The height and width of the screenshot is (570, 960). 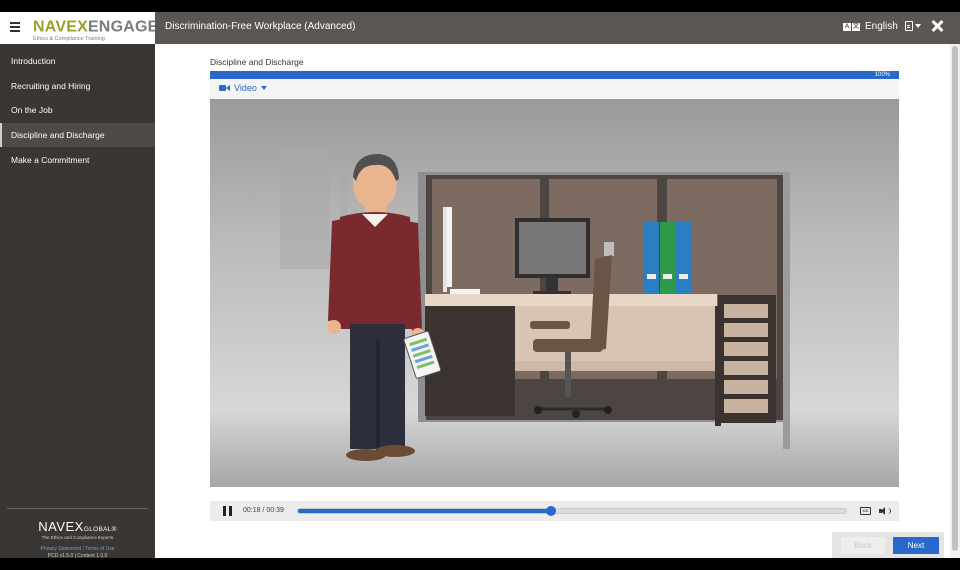 I want to click on navigation-buttons: Back Next, so click(x=888, y=545).